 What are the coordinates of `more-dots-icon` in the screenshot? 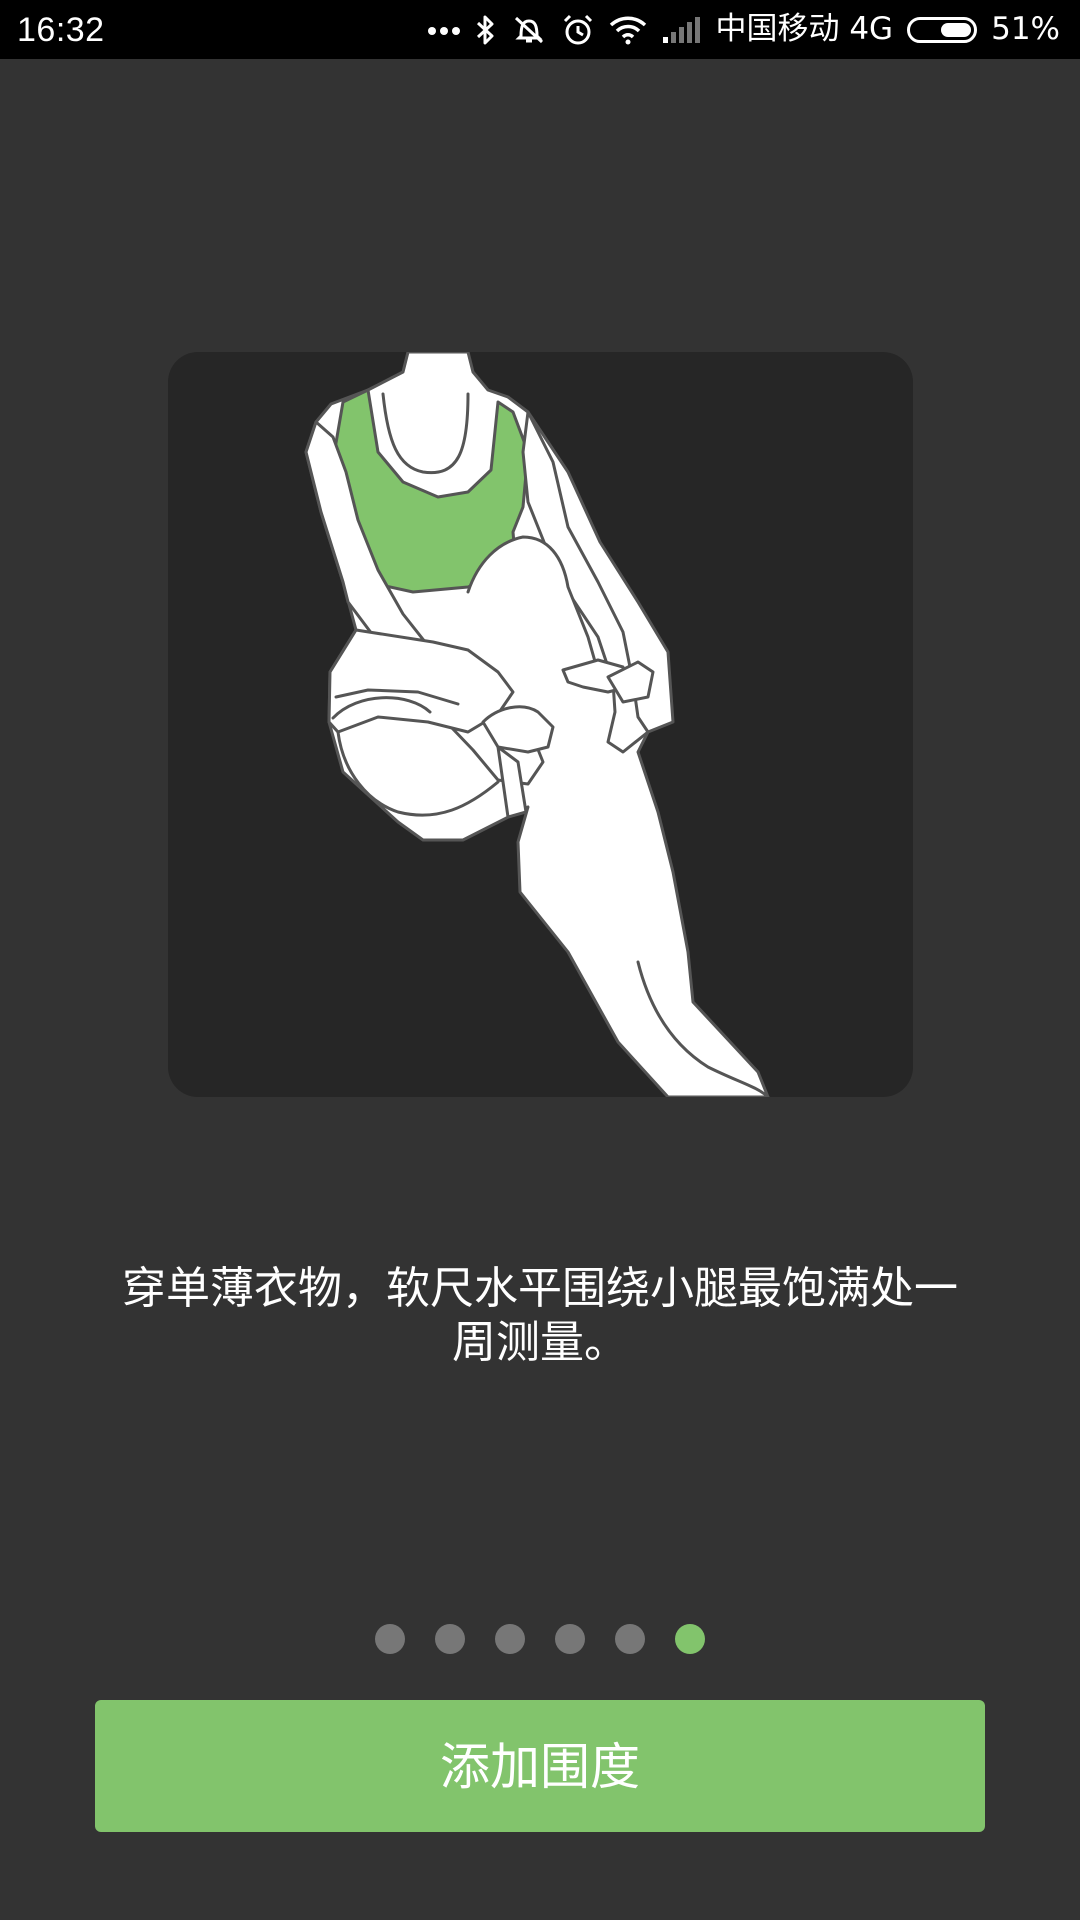 It's located at (444, 30).